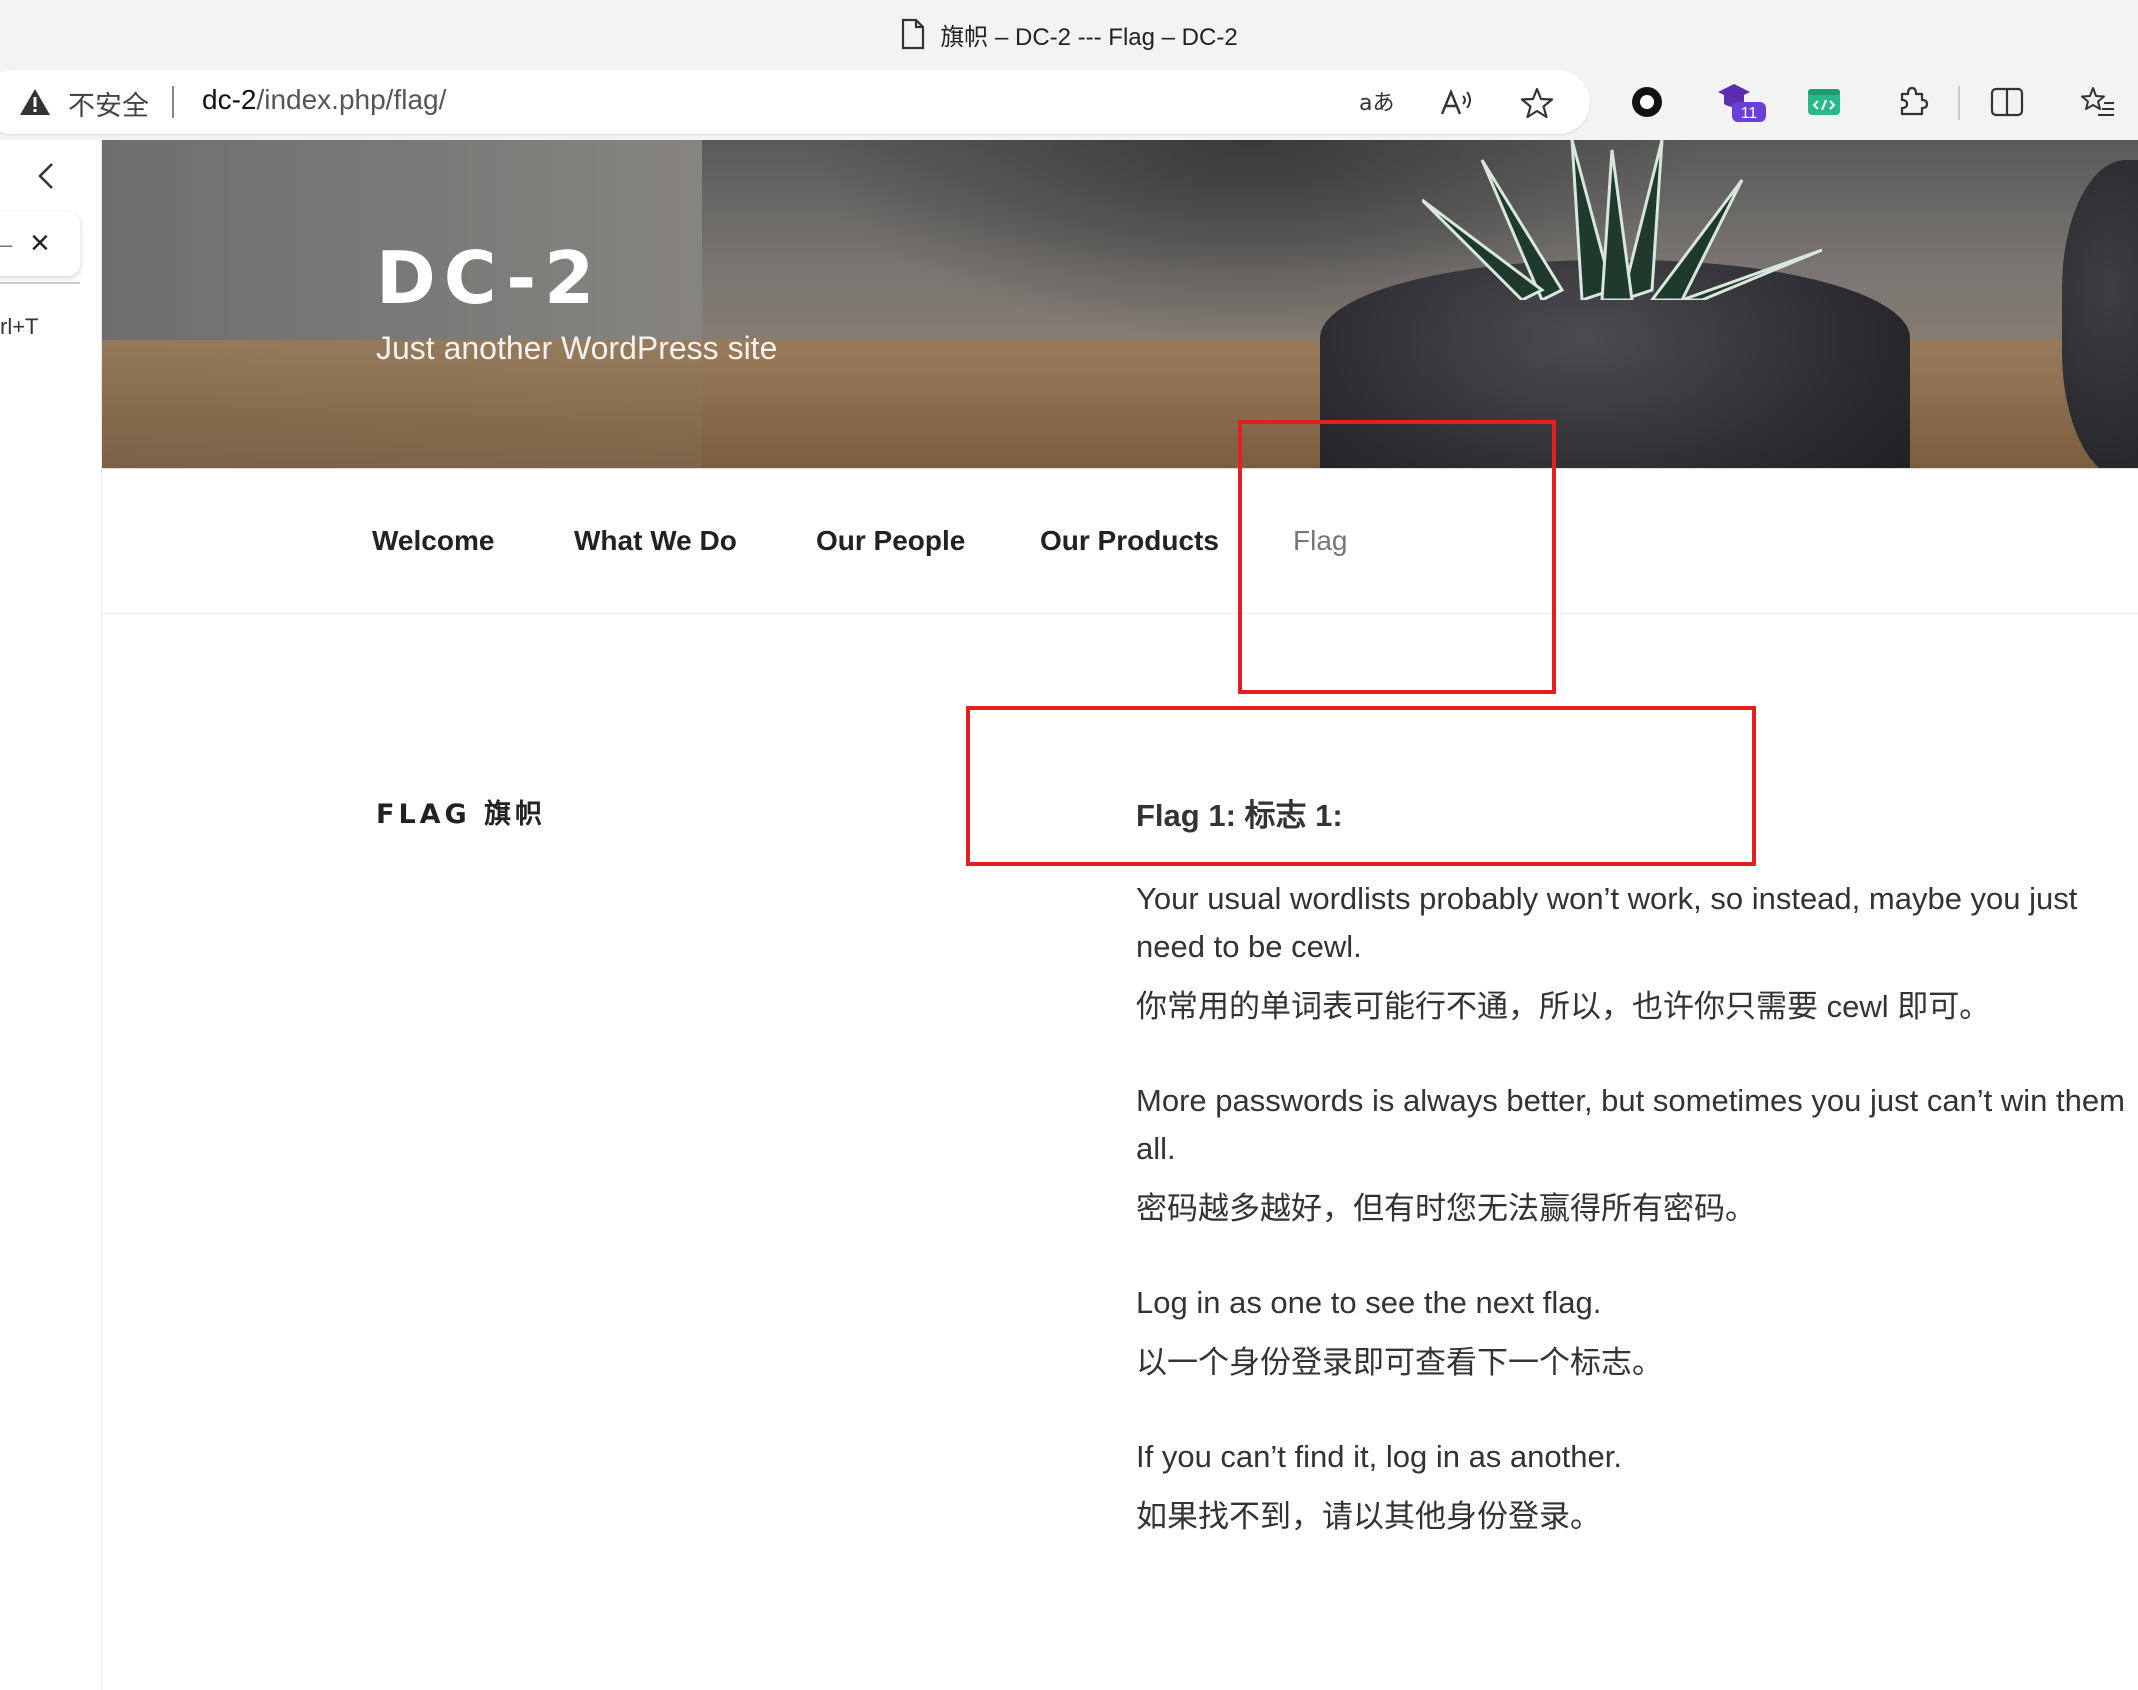 The height and width of the screenshot is (1690, 2138). What do you see at coordinates (47, 176) in the screenshot?
I see `chevron-left-icon` at bounding box center [47, 176].